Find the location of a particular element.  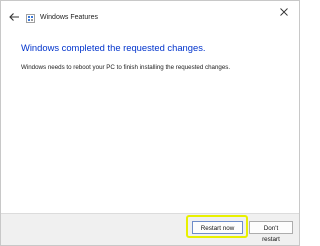

close-icon is located at coordinates (284, 12).